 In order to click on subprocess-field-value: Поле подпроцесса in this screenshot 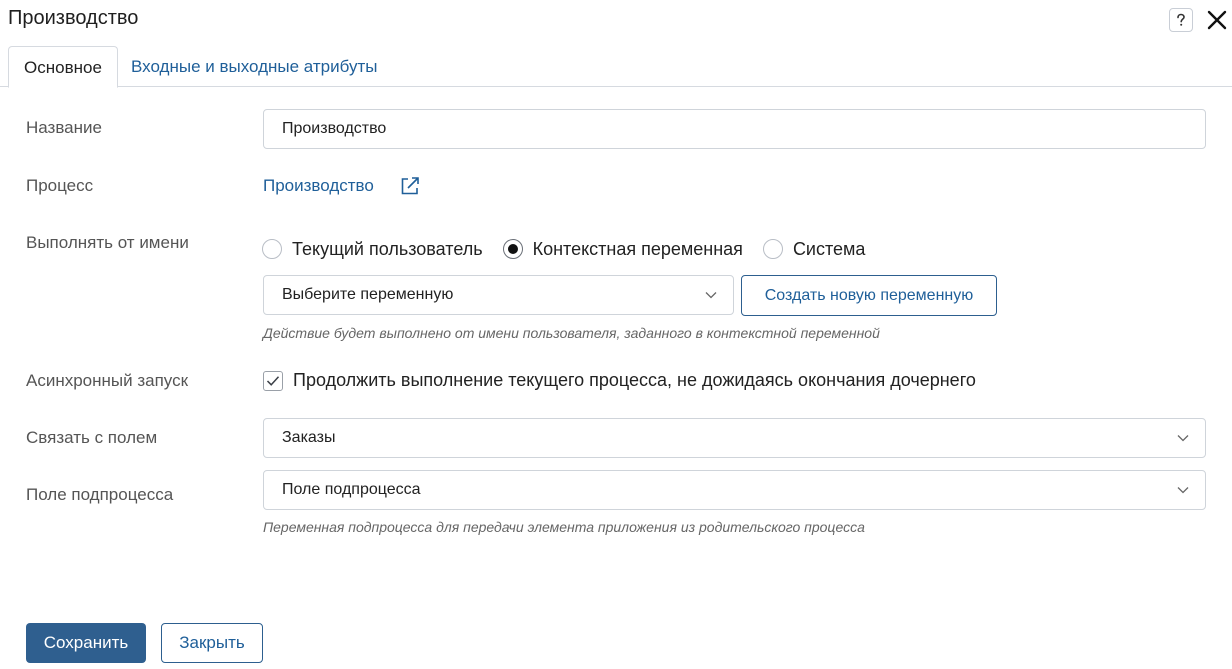, I will do `click(351, 489)`.